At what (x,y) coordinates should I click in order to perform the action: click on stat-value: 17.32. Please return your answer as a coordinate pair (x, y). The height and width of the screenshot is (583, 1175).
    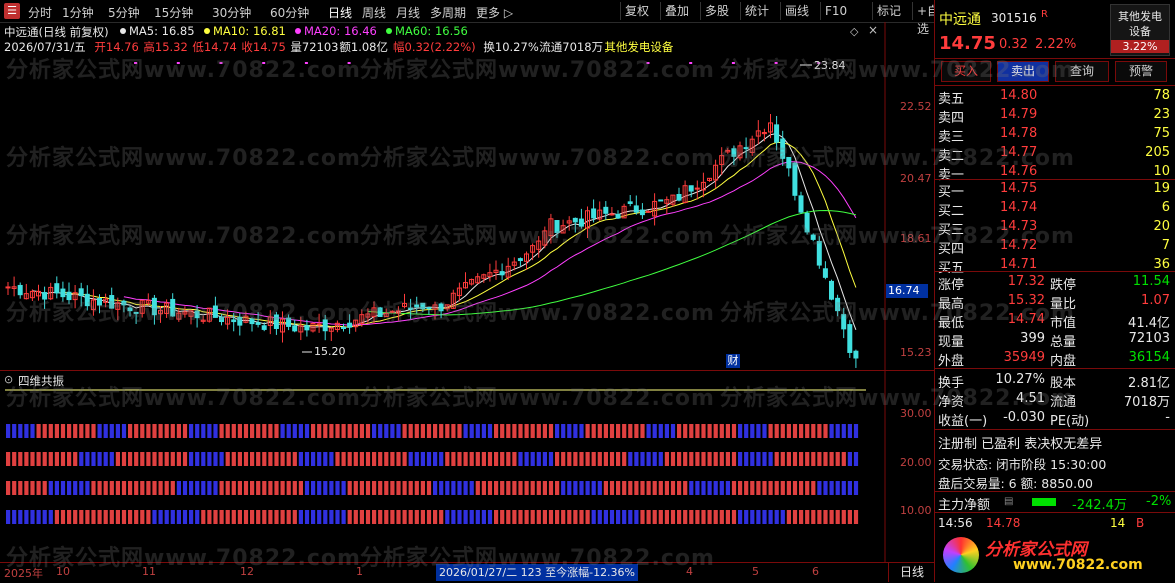
    Looking at the image, I should click on (1026, 281).